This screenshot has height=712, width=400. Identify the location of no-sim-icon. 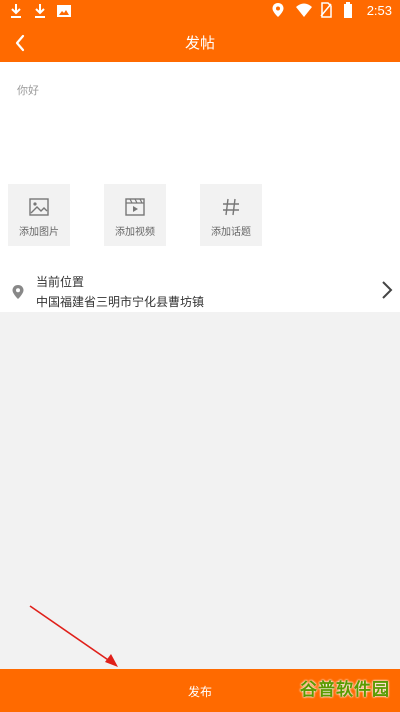
(327, 10).